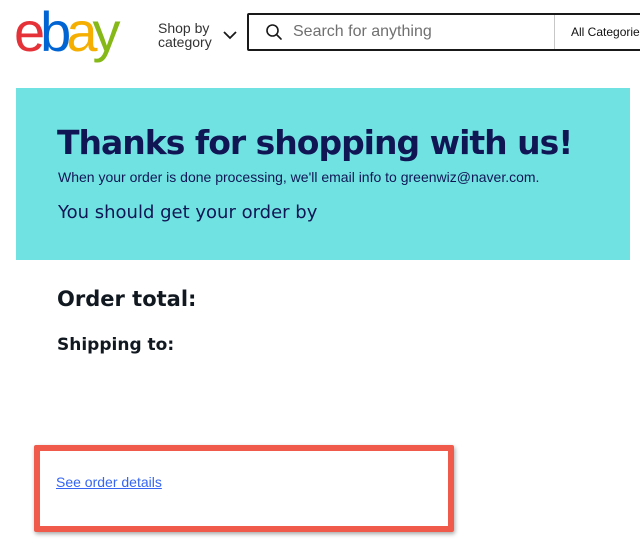 The width and height of the screenshot is (640, 551). I want to click on delivery-estimate: You should get your order by, so click(188, 212).